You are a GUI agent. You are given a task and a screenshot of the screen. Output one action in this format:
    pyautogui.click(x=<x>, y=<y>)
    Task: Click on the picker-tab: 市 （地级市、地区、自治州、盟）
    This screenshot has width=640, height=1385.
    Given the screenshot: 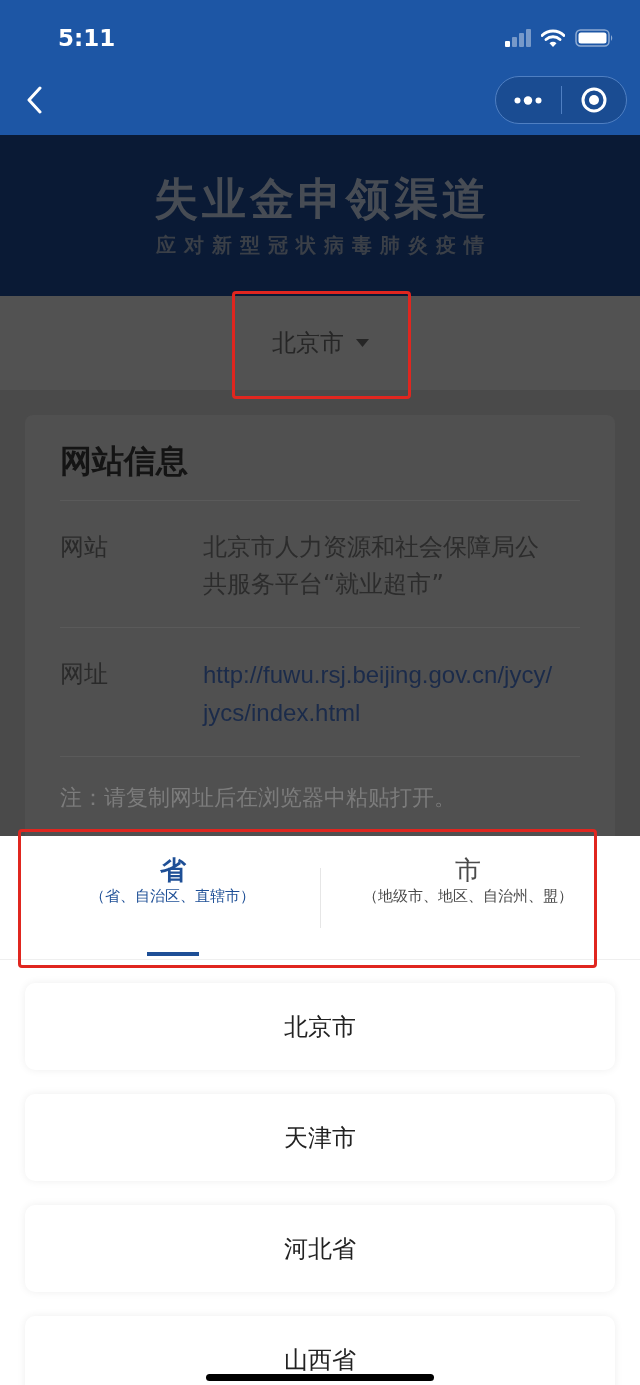 What is the action you would take?
    pyautogui.click(x=468, y=897)
    